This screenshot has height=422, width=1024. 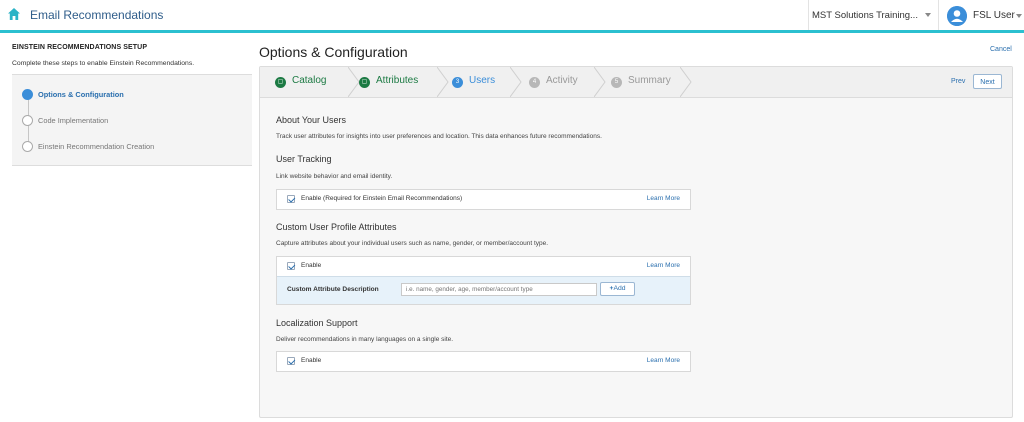 I want to click on localization-enable-checkbox, so click(x=291, y=361).